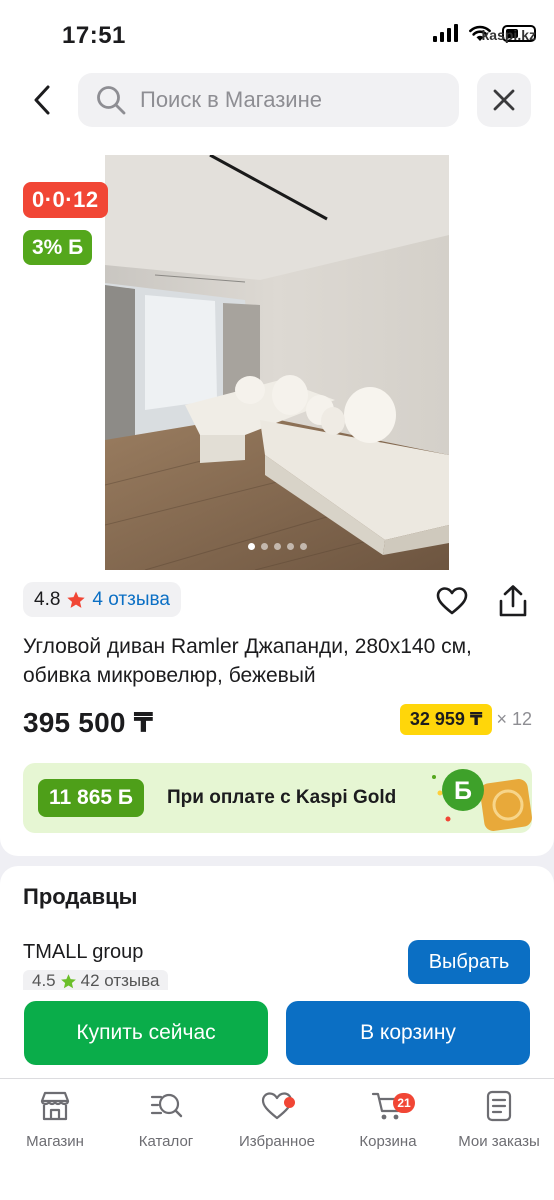  Describe the element at coordinates (514, 719) in the screenshot. I see `monthly-term: × 12` at that location.